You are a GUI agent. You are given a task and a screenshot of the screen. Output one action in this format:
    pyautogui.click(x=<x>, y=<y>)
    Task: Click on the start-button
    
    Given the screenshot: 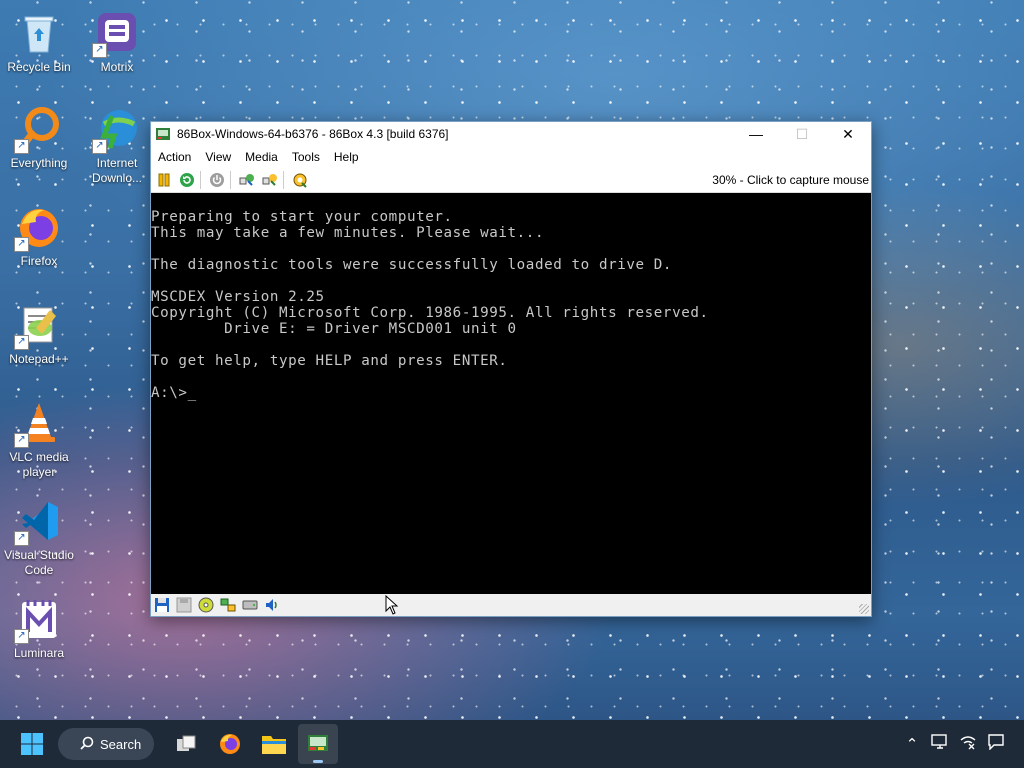 What is the action you would take?
    pyautogui.click(x=32, y=744)
    